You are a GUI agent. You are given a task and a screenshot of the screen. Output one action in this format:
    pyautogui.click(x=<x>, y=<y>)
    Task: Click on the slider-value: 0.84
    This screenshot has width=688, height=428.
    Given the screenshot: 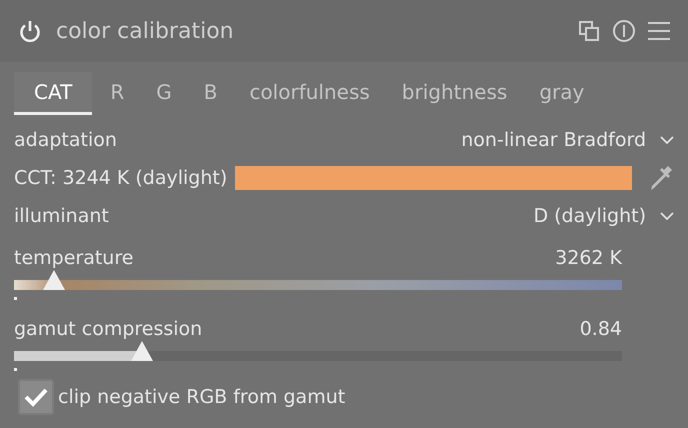 What is the action you would take?
    pyautogui.click(x=601, y=329)
    